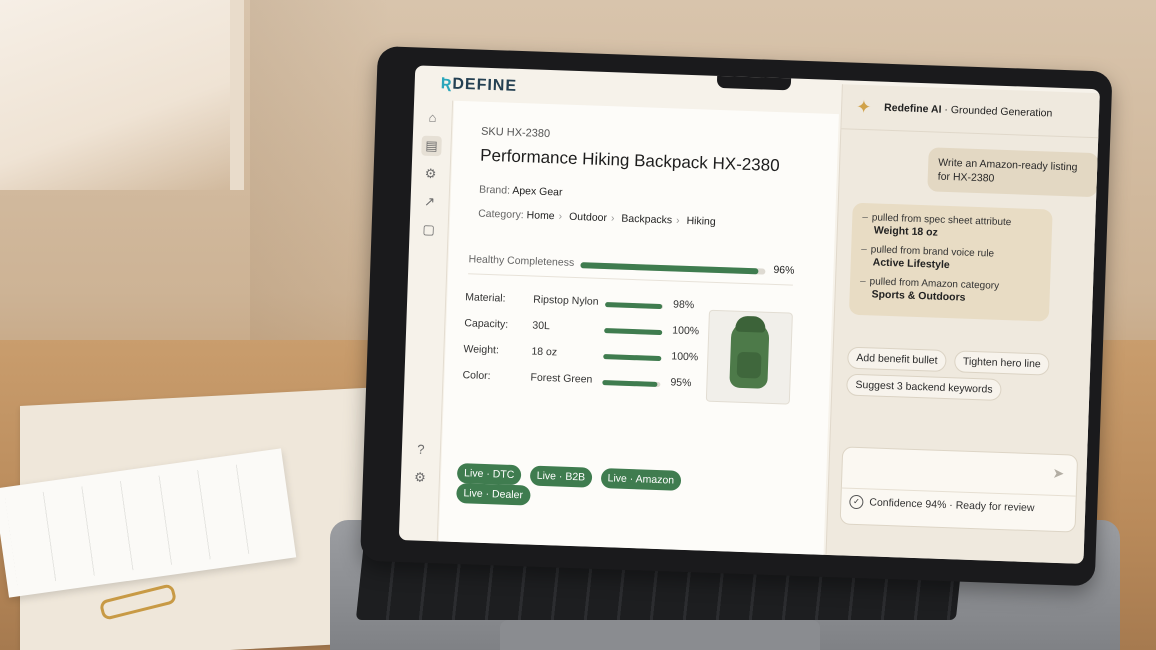  Describe the element at coordinates (641, 479) in the screenshot. I see `channel-badge-amazon: Live · Amazon` at that location.